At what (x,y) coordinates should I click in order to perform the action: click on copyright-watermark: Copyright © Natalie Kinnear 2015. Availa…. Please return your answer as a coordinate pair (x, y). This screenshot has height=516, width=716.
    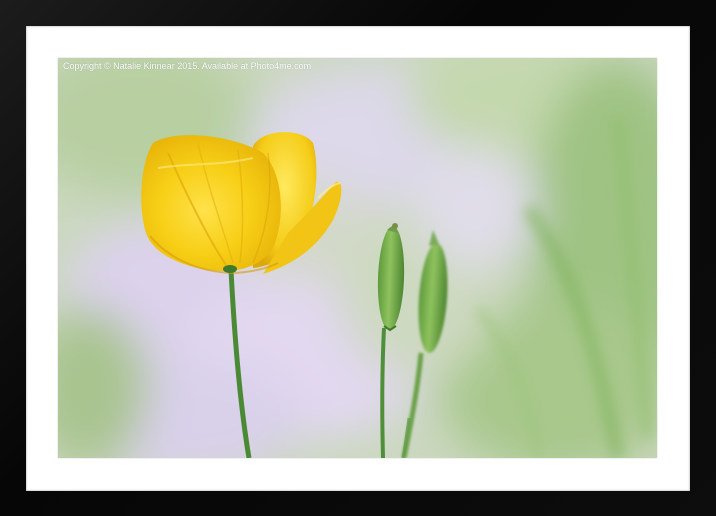
    Looking at the image, I should click on (187, 66).